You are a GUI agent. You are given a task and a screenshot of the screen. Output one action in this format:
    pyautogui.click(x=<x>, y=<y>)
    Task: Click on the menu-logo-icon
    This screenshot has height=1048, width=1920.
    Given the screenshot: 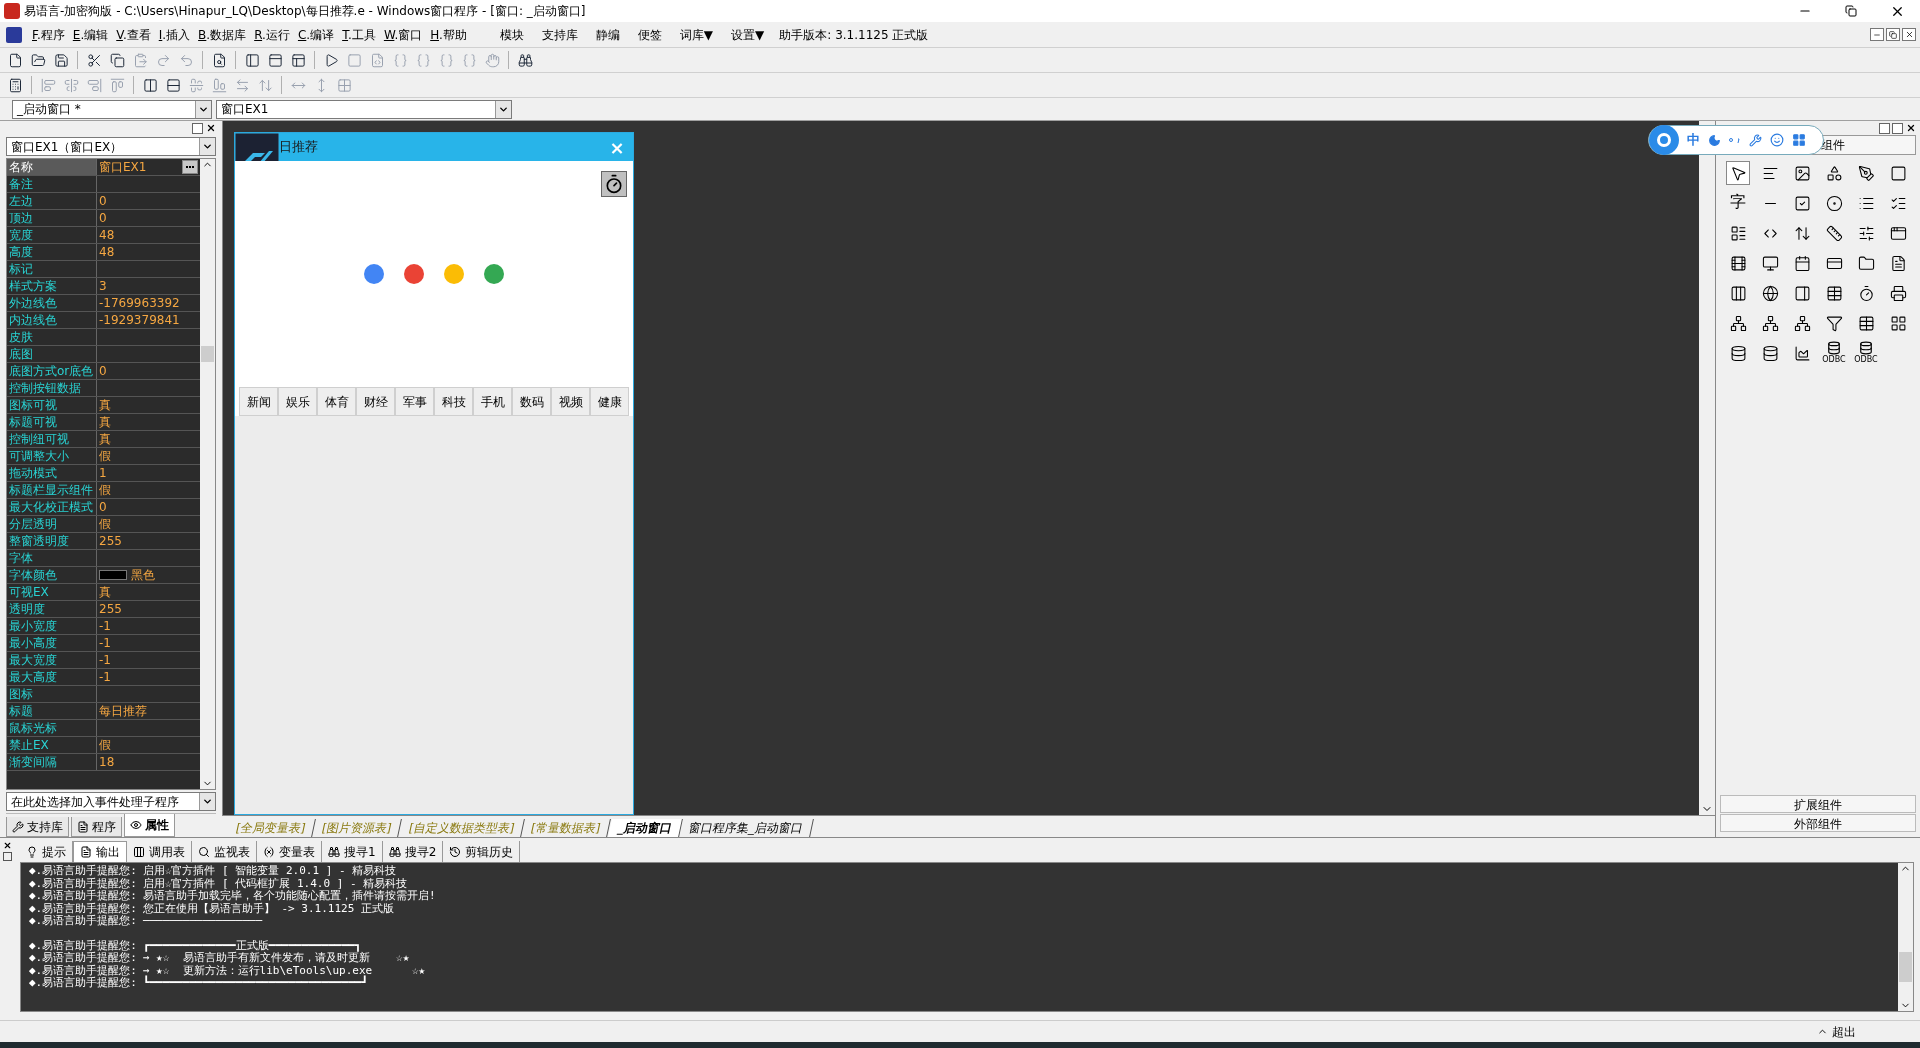 What is the action you would take?
    pyautogui.click(x=14, y=34)
    